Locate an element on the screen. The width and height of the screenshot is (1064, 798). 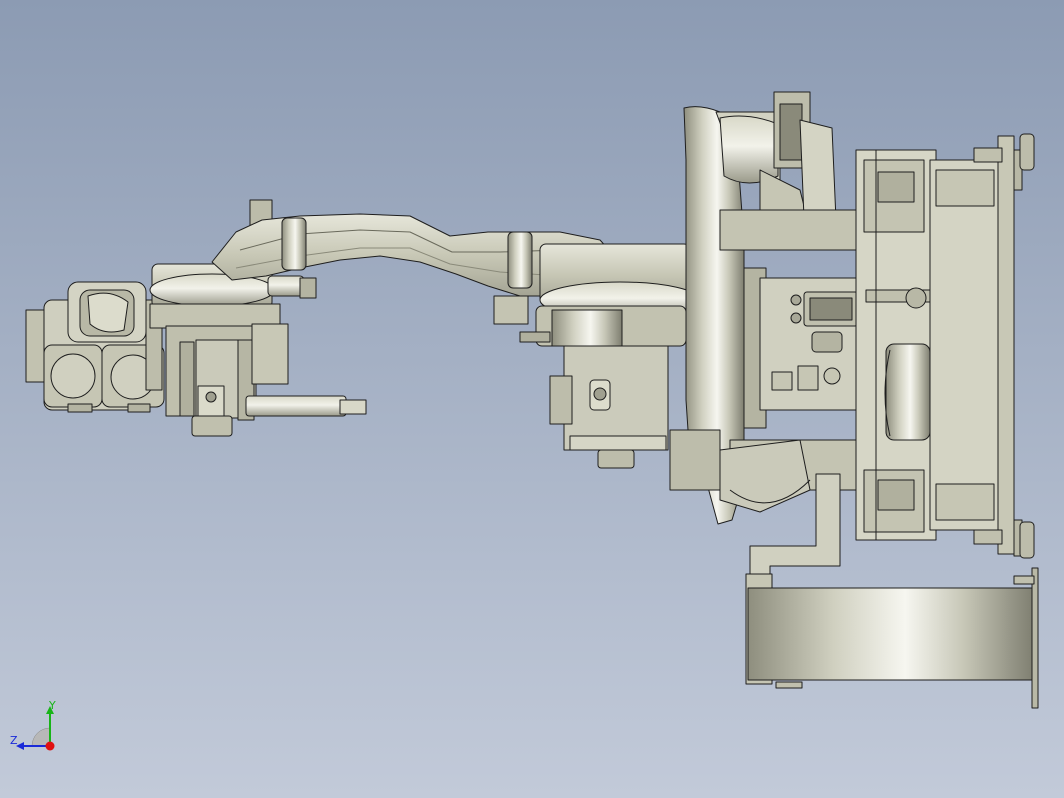
pedestal-frame is located at coordinates (945, 346).